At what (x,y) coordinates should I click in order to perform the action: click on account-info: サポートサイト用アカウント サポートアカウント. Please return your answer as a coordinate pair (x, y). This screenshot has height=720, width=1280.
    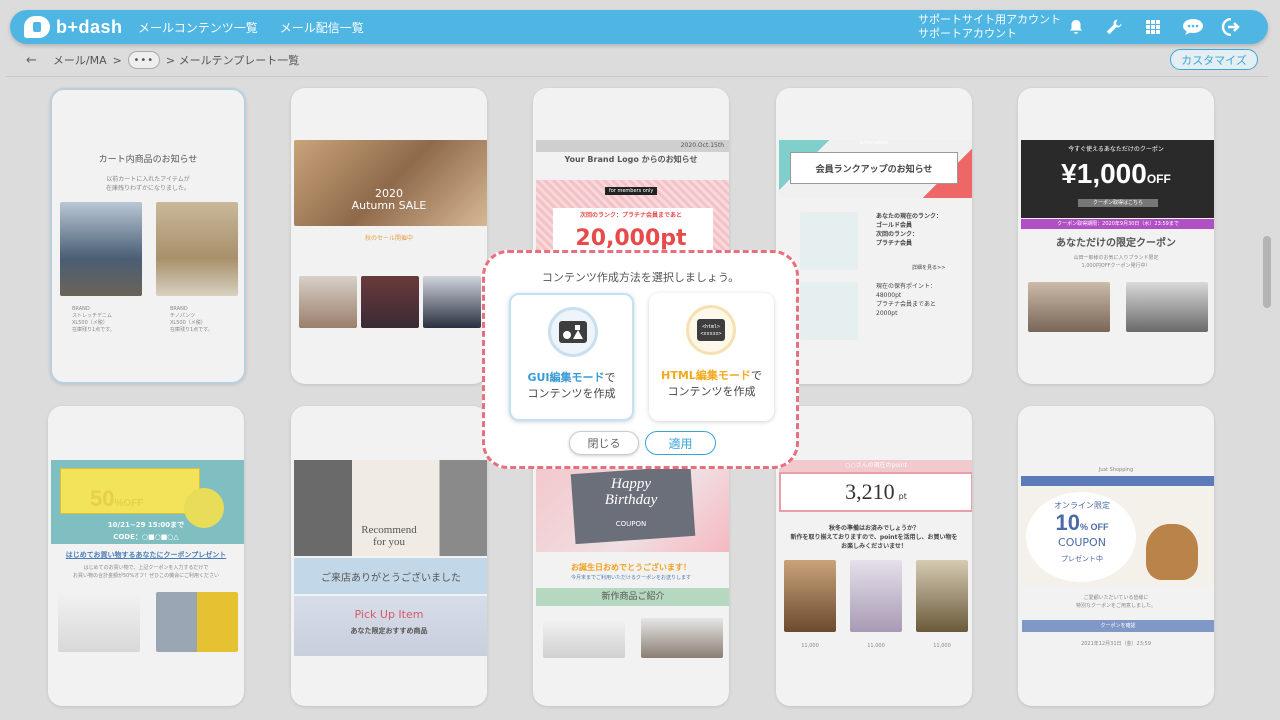
    Looking at the image, I should click on (989, 27).